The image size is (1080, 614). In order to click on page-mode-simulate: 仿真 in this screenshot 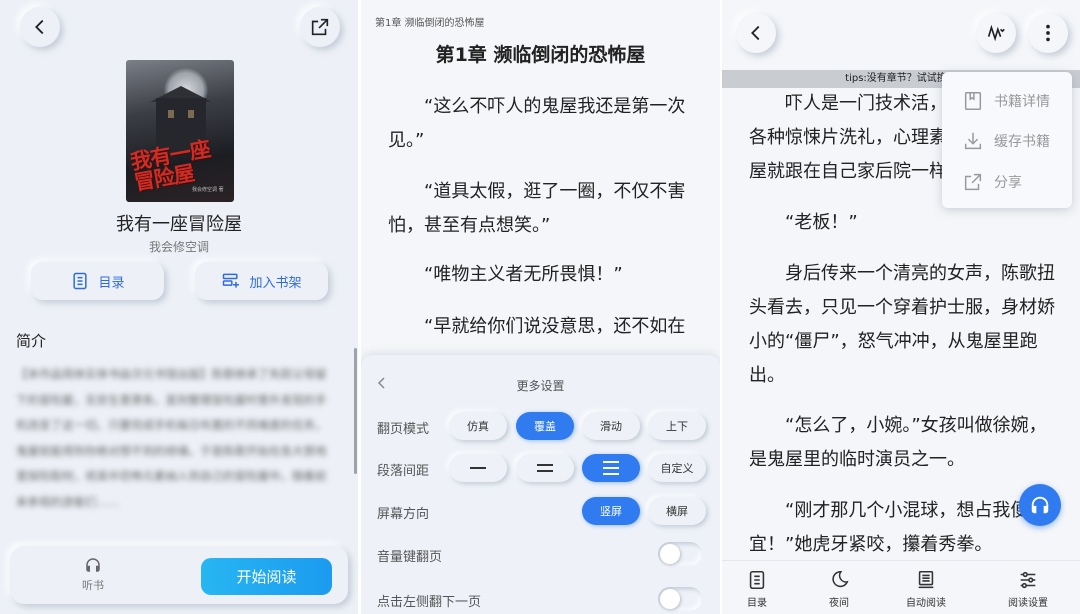, I will do `click(478, 426)`.